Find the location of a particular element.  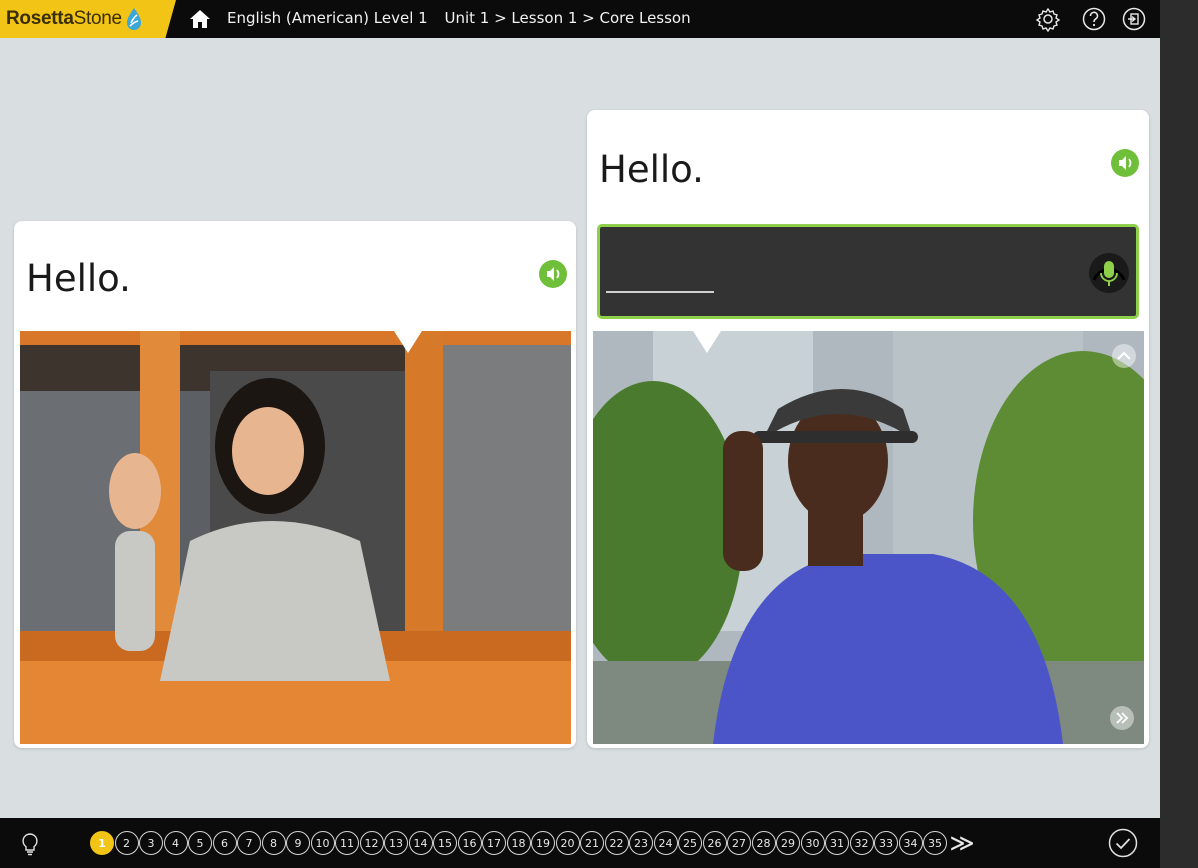

step-18: 18 is located at coordinates (518, 843).